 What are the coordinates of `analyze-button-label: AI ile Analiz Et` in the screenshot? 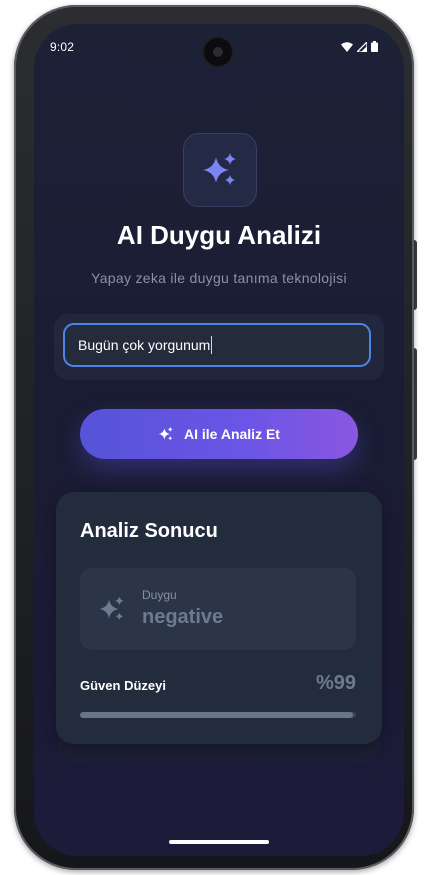 It's located at (232, 434).